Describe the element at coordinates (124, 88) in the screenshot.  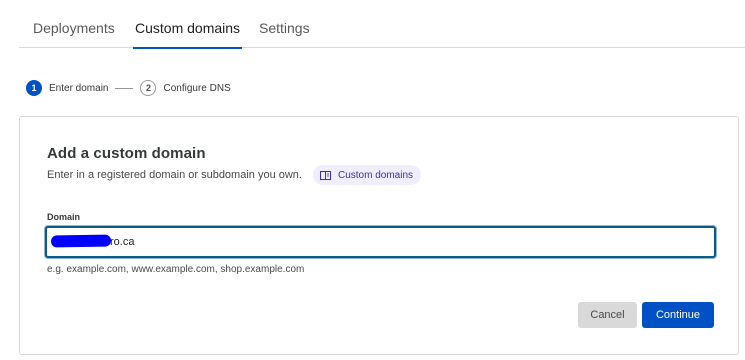
I see `step-connector` at that location.